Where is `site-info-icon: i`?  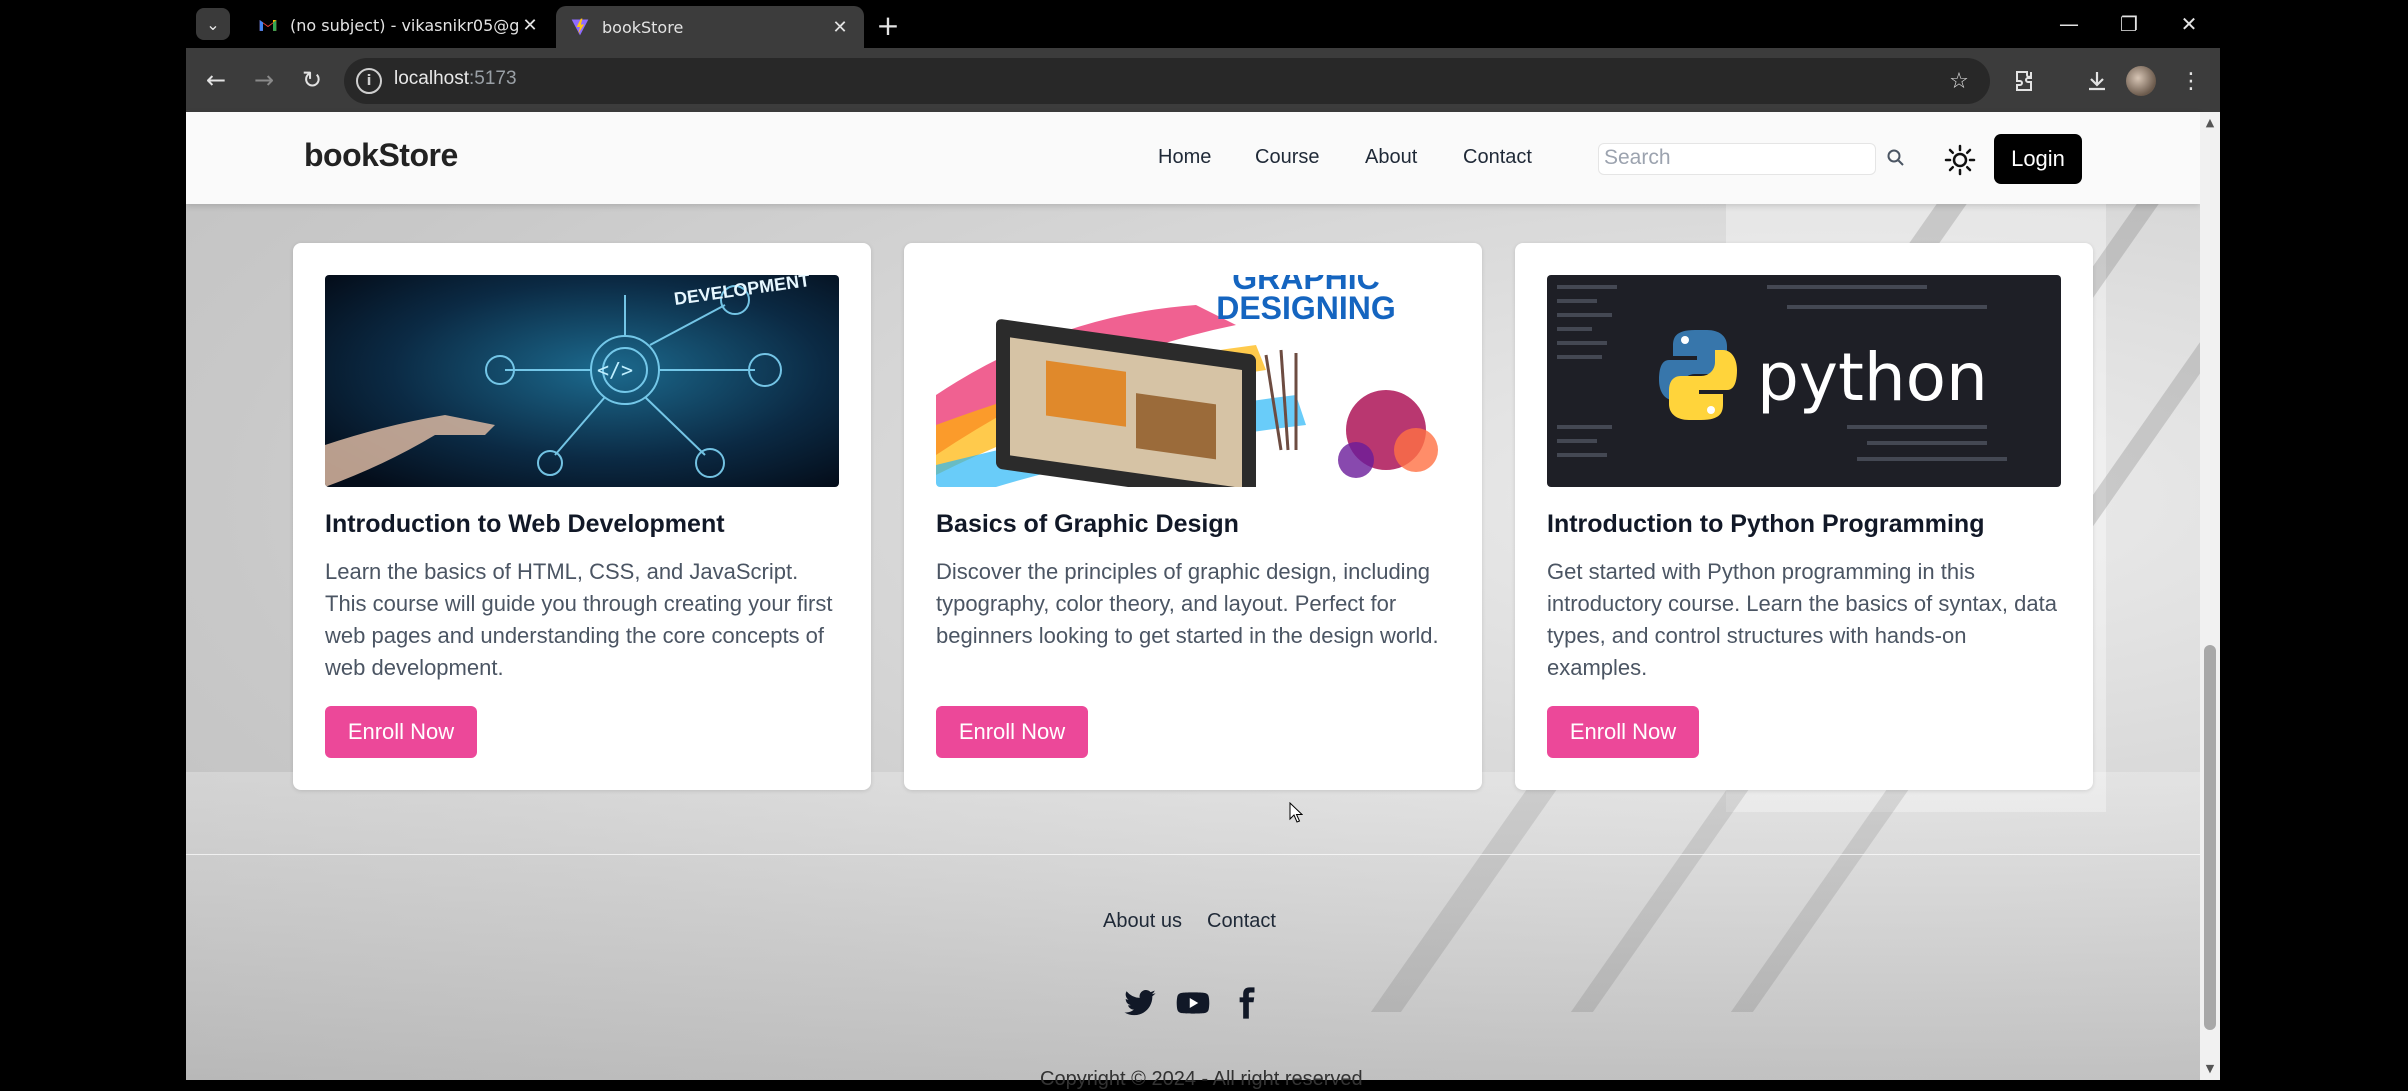 site-info-icon: i is located at coordinates (369, 81).